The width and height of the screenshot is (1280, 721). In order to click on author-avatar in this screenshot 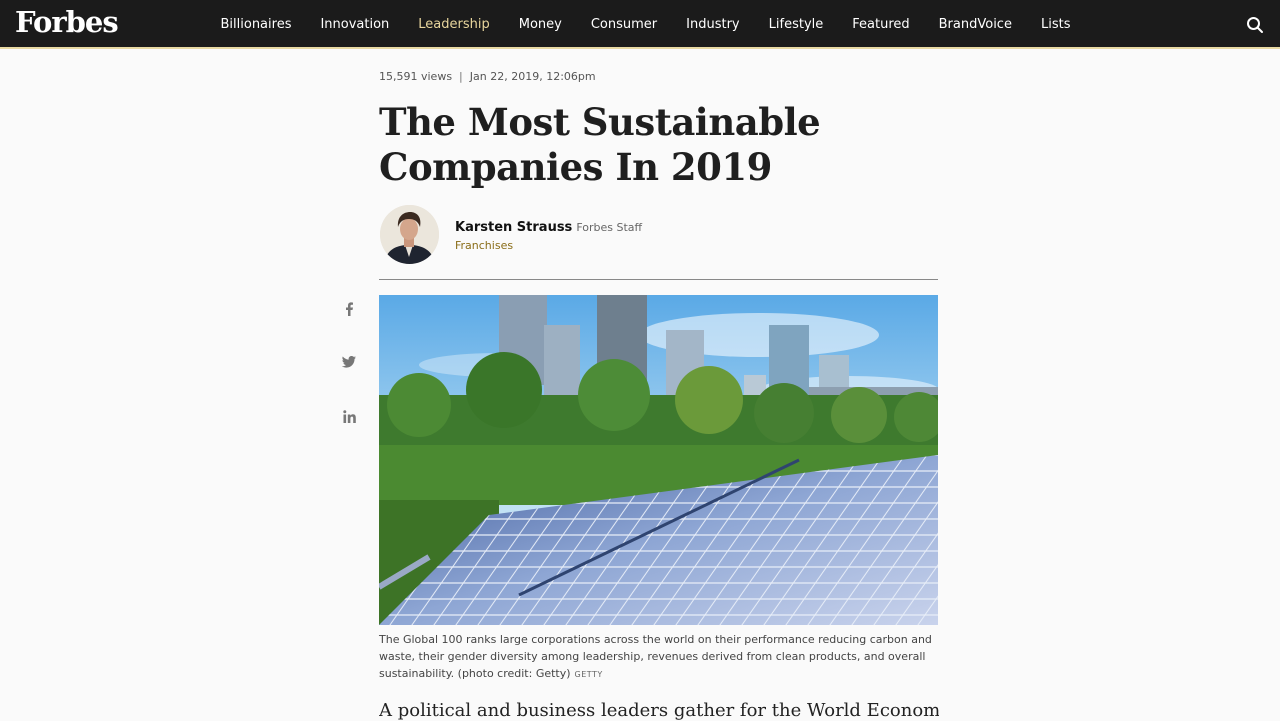, I will do `click(409, 234)`.